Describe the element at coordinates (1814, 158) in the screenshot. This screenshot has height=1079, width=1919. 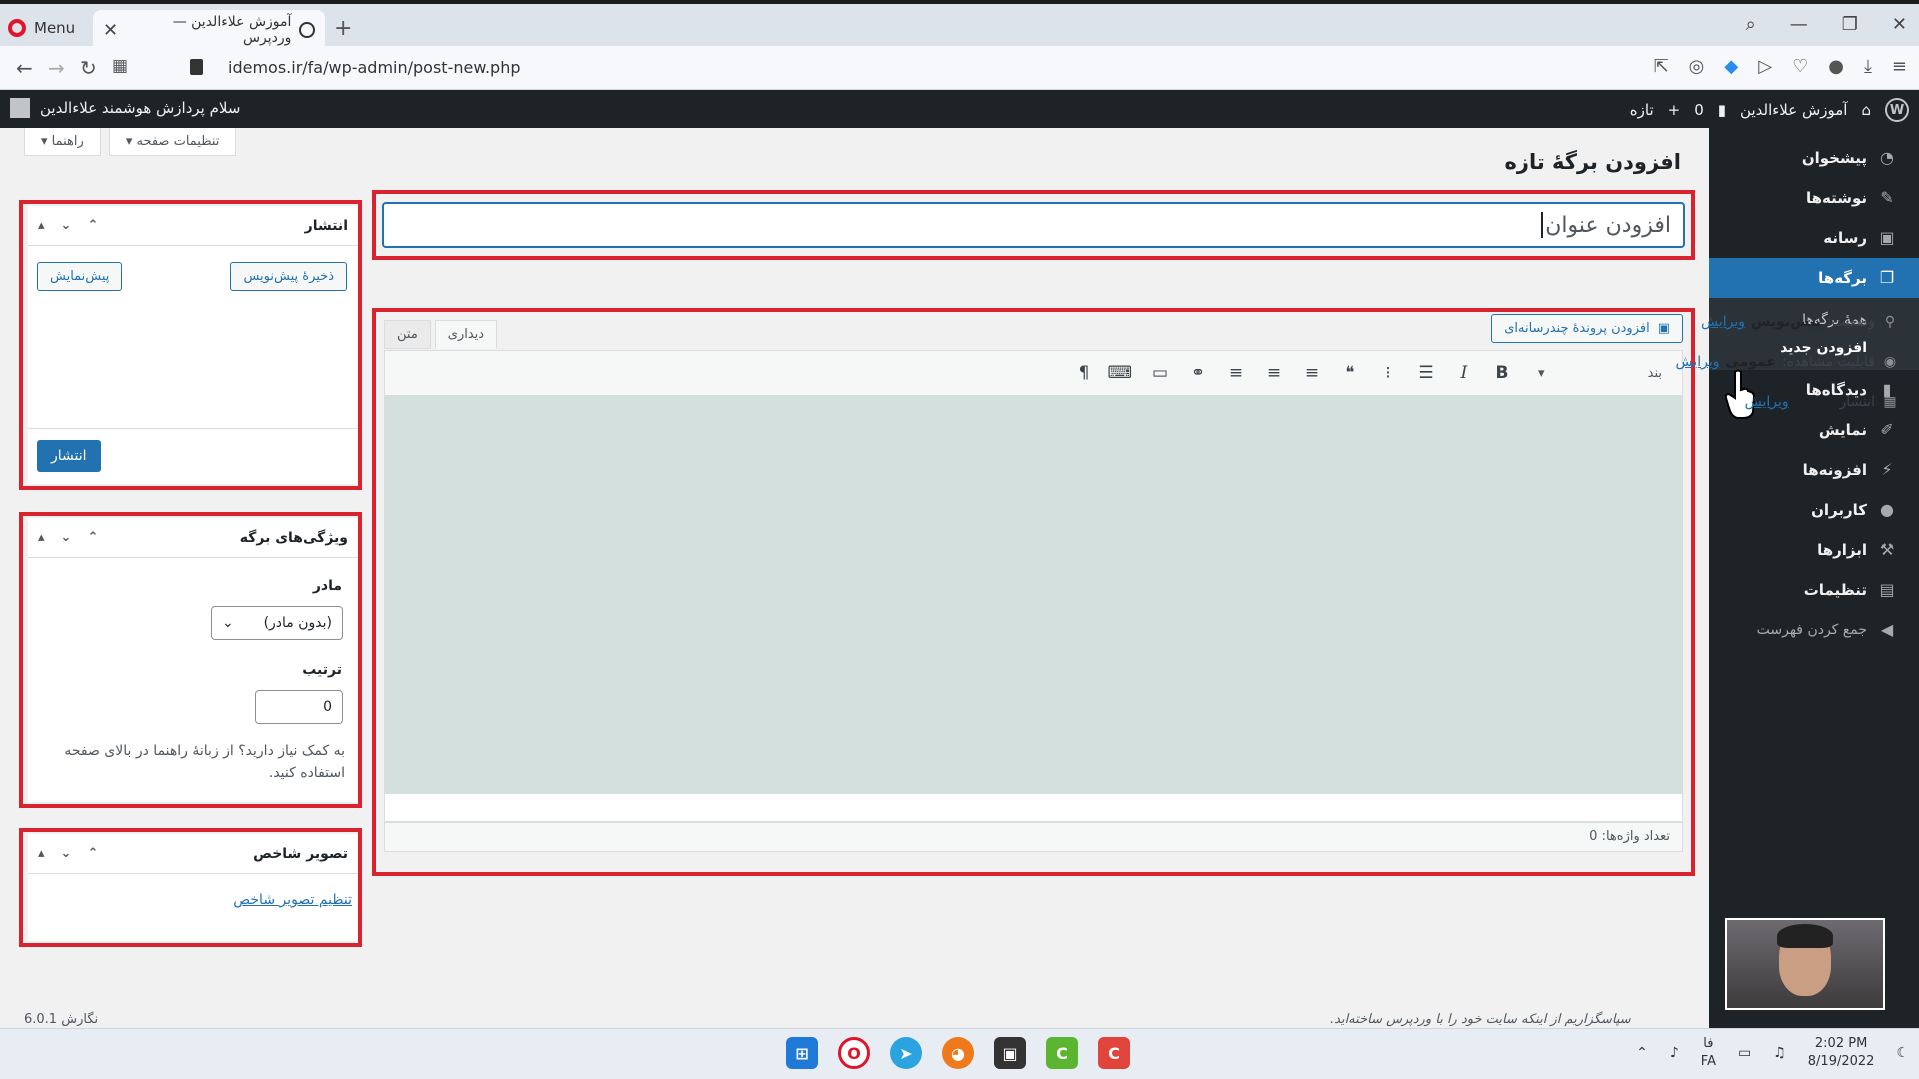
I see `menu-item-dashboard: ◔ پیشخوان` at that location.